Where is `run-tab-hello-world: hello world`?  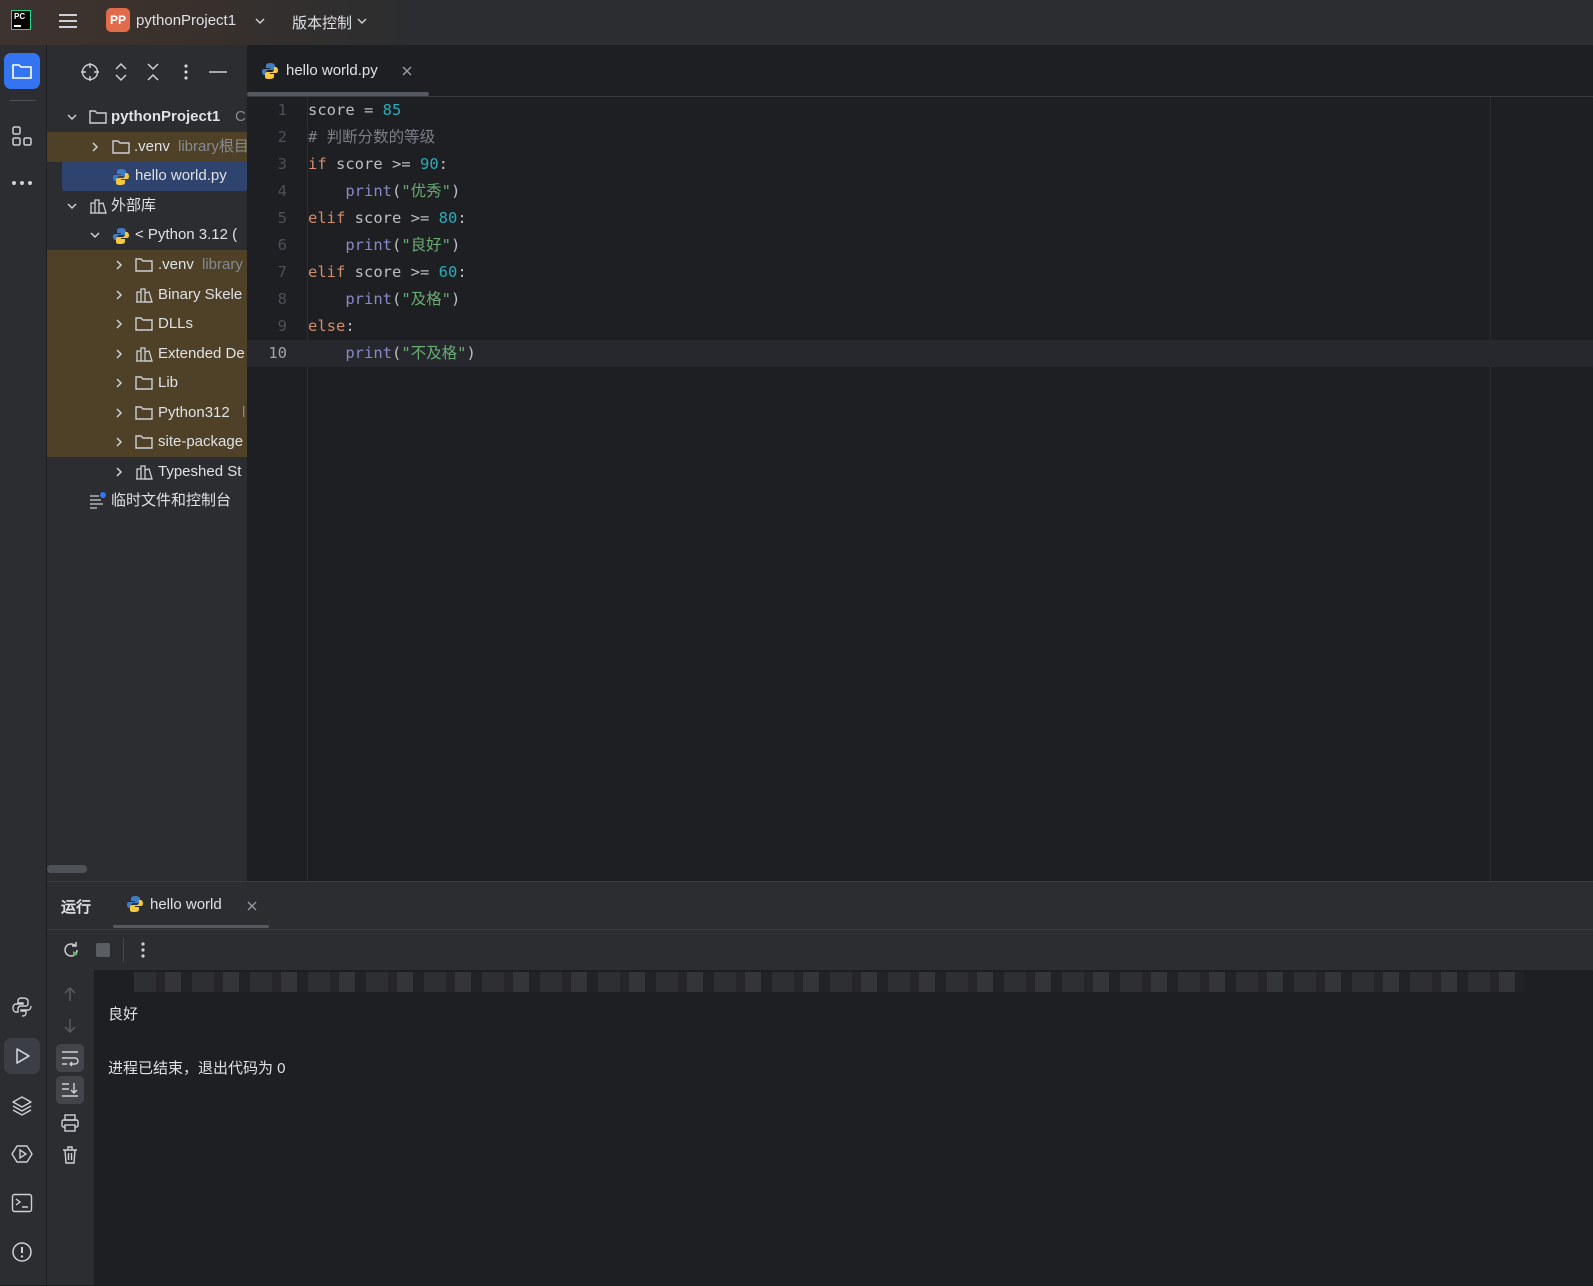 run-tab-hello-world: hello world is located at coordinates (191, 905).